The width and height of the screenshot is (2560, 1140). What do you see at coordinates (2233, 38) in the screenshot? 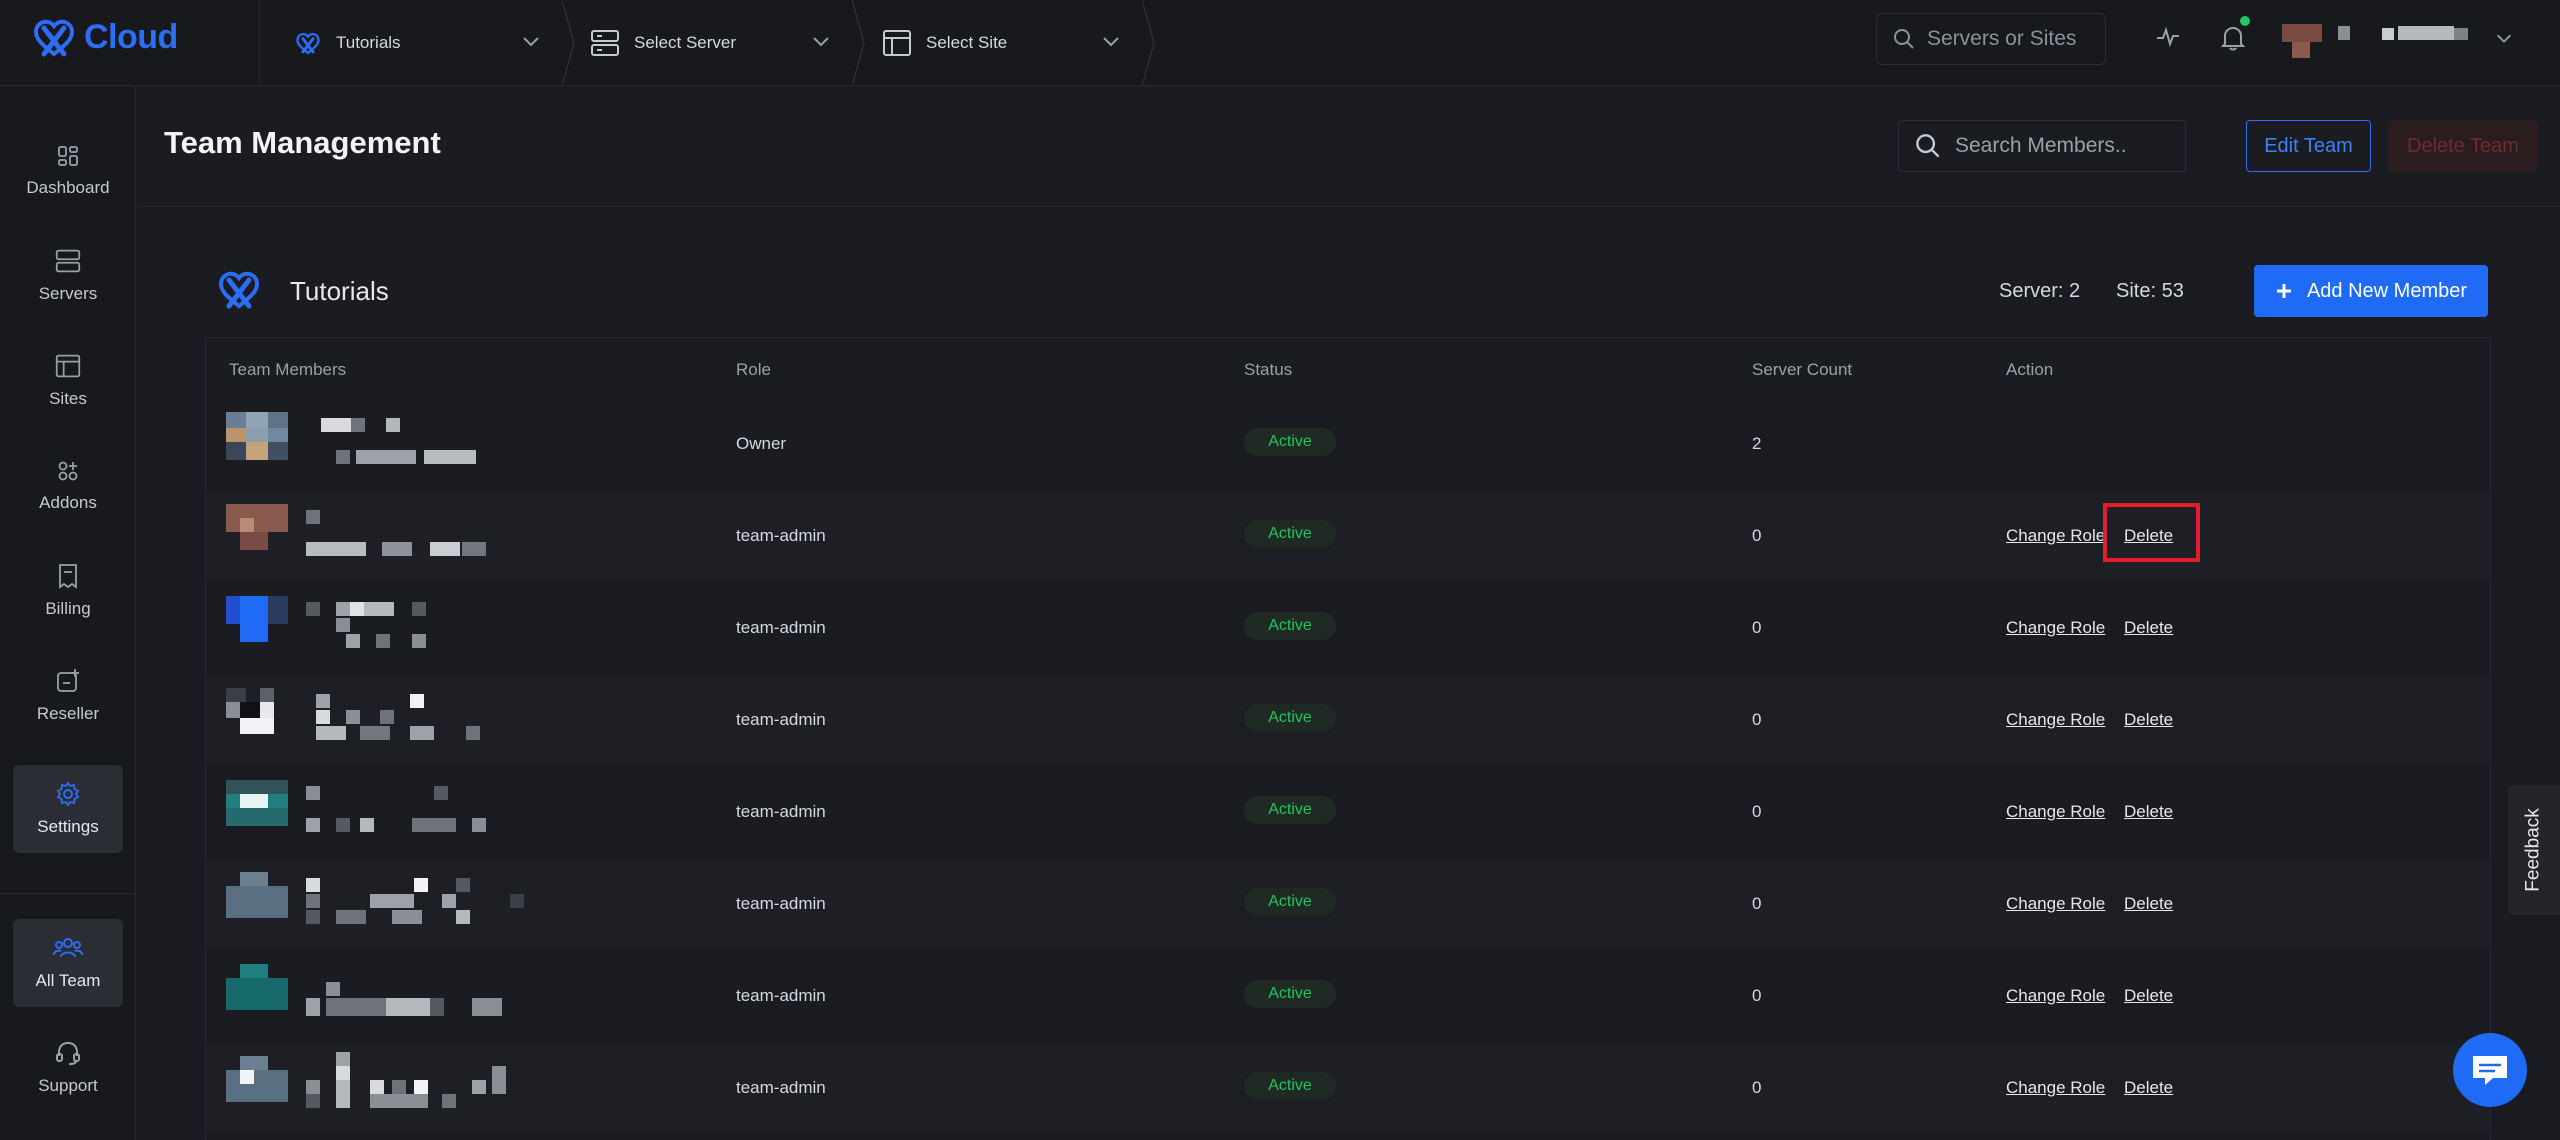
I see `bell-icon` at bounding box center [2233, 38].